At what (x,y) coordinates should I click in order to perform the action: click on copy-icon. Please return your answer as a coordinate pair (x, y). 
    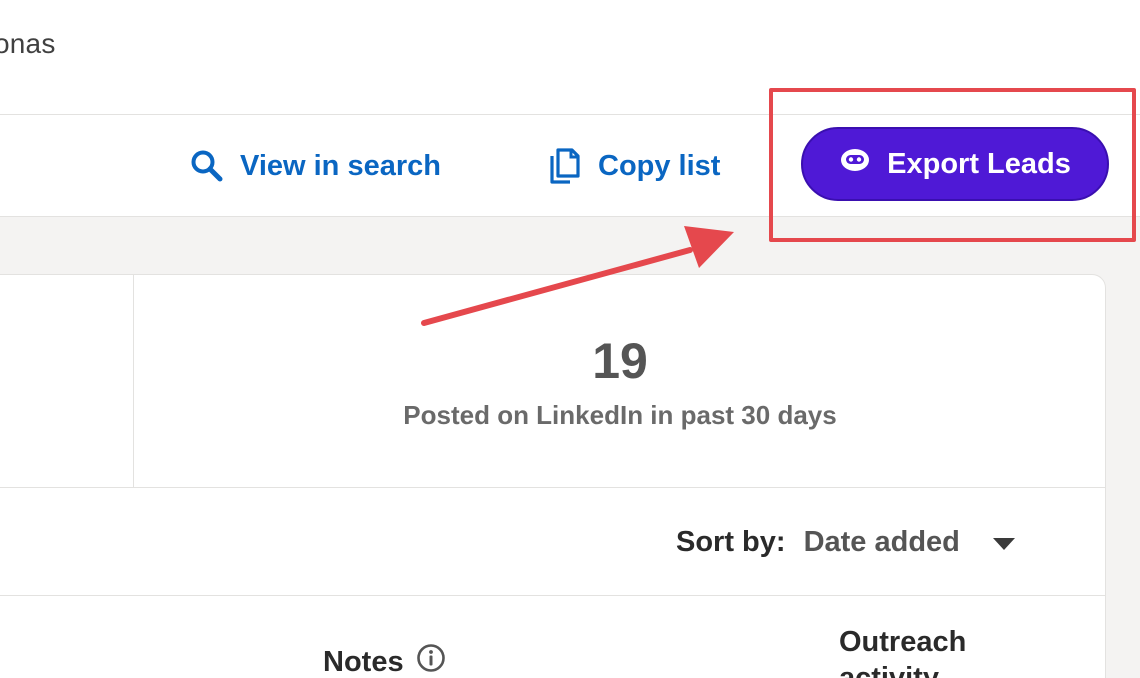
    Looking at the image, I should click on (565, 166).